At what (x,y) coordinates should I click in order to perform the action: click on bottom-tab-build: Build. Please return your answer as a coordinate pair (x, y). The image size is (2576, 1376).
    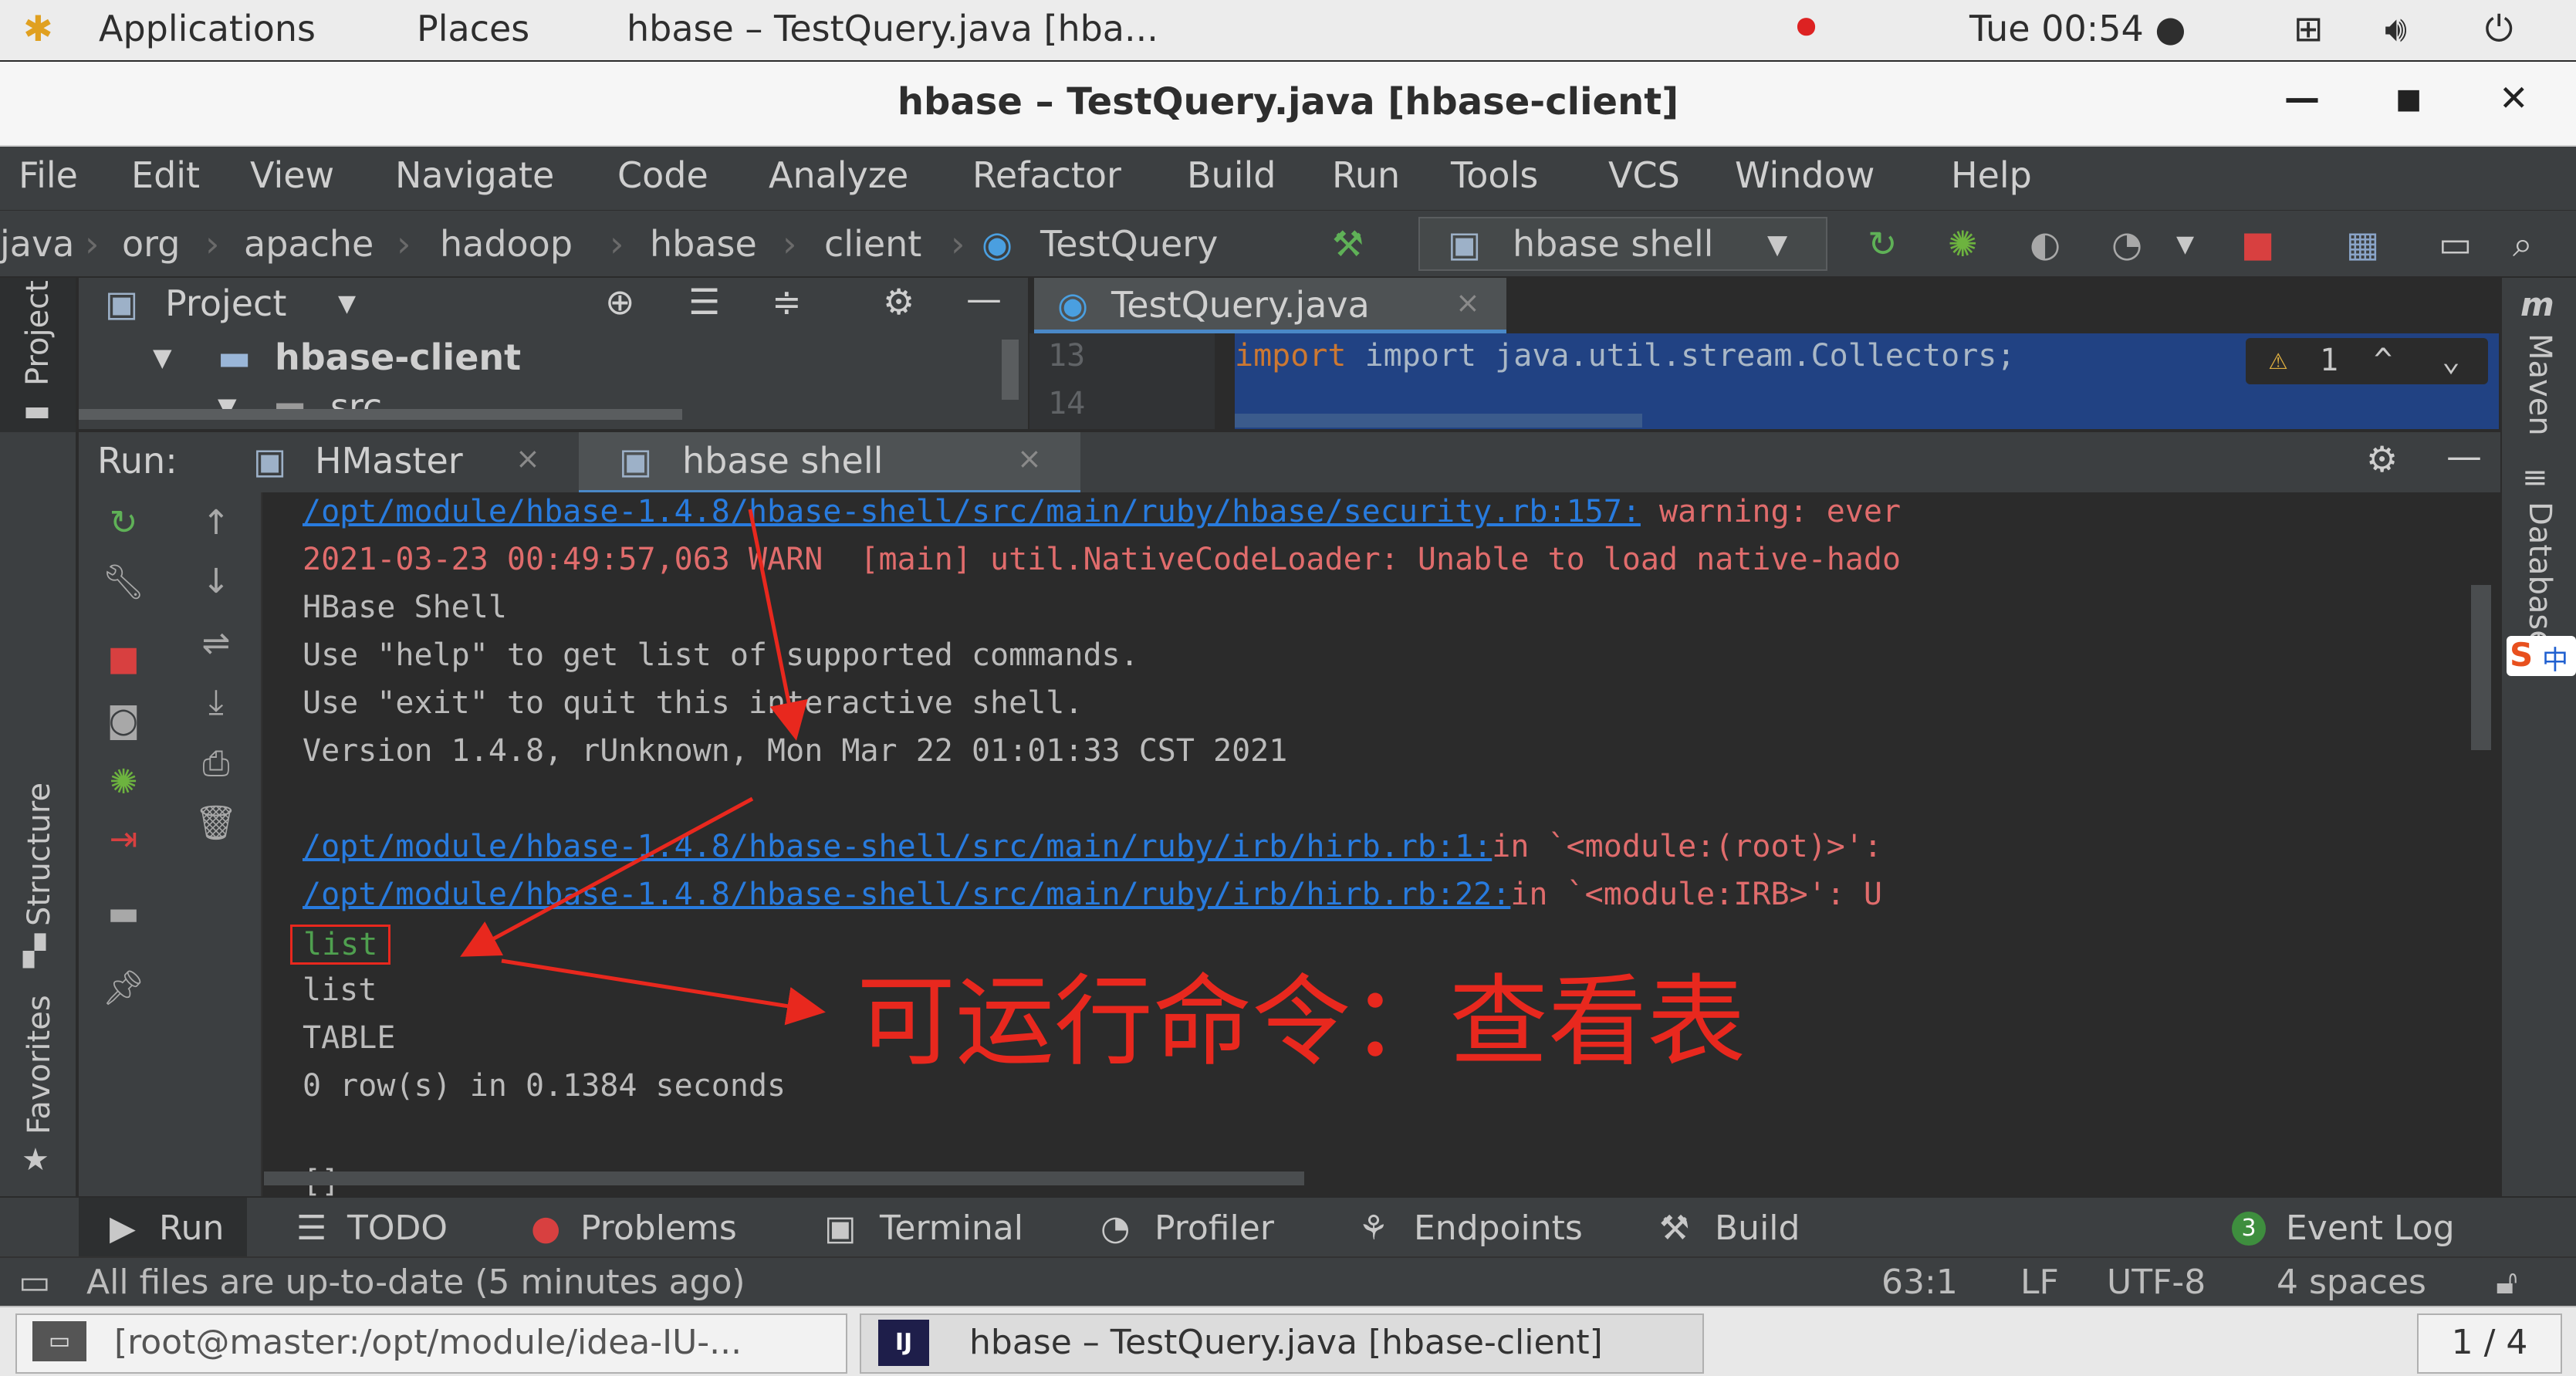
    Looking at the image, I should click on (1757, 1228).